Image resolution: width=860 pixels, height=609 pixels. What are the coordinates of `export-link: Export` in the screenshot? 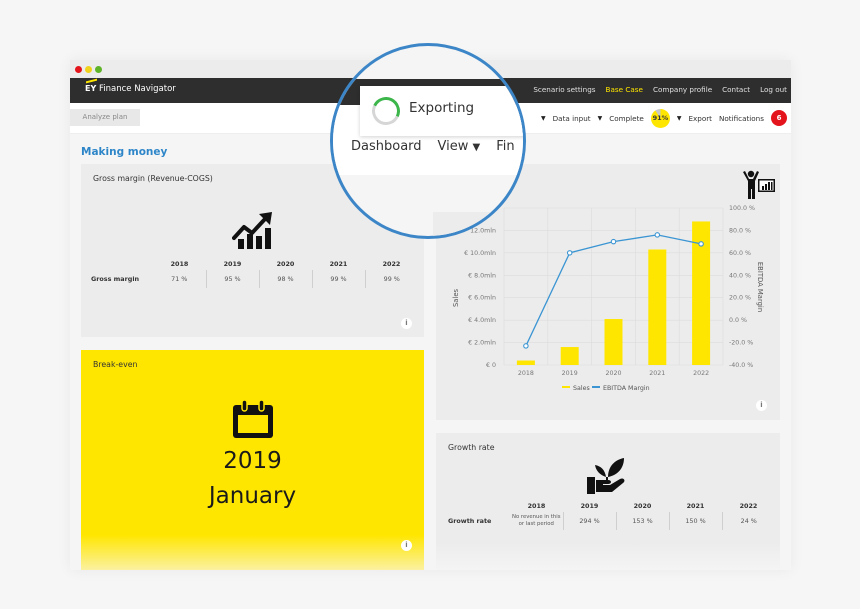 It's located at (700, 118).